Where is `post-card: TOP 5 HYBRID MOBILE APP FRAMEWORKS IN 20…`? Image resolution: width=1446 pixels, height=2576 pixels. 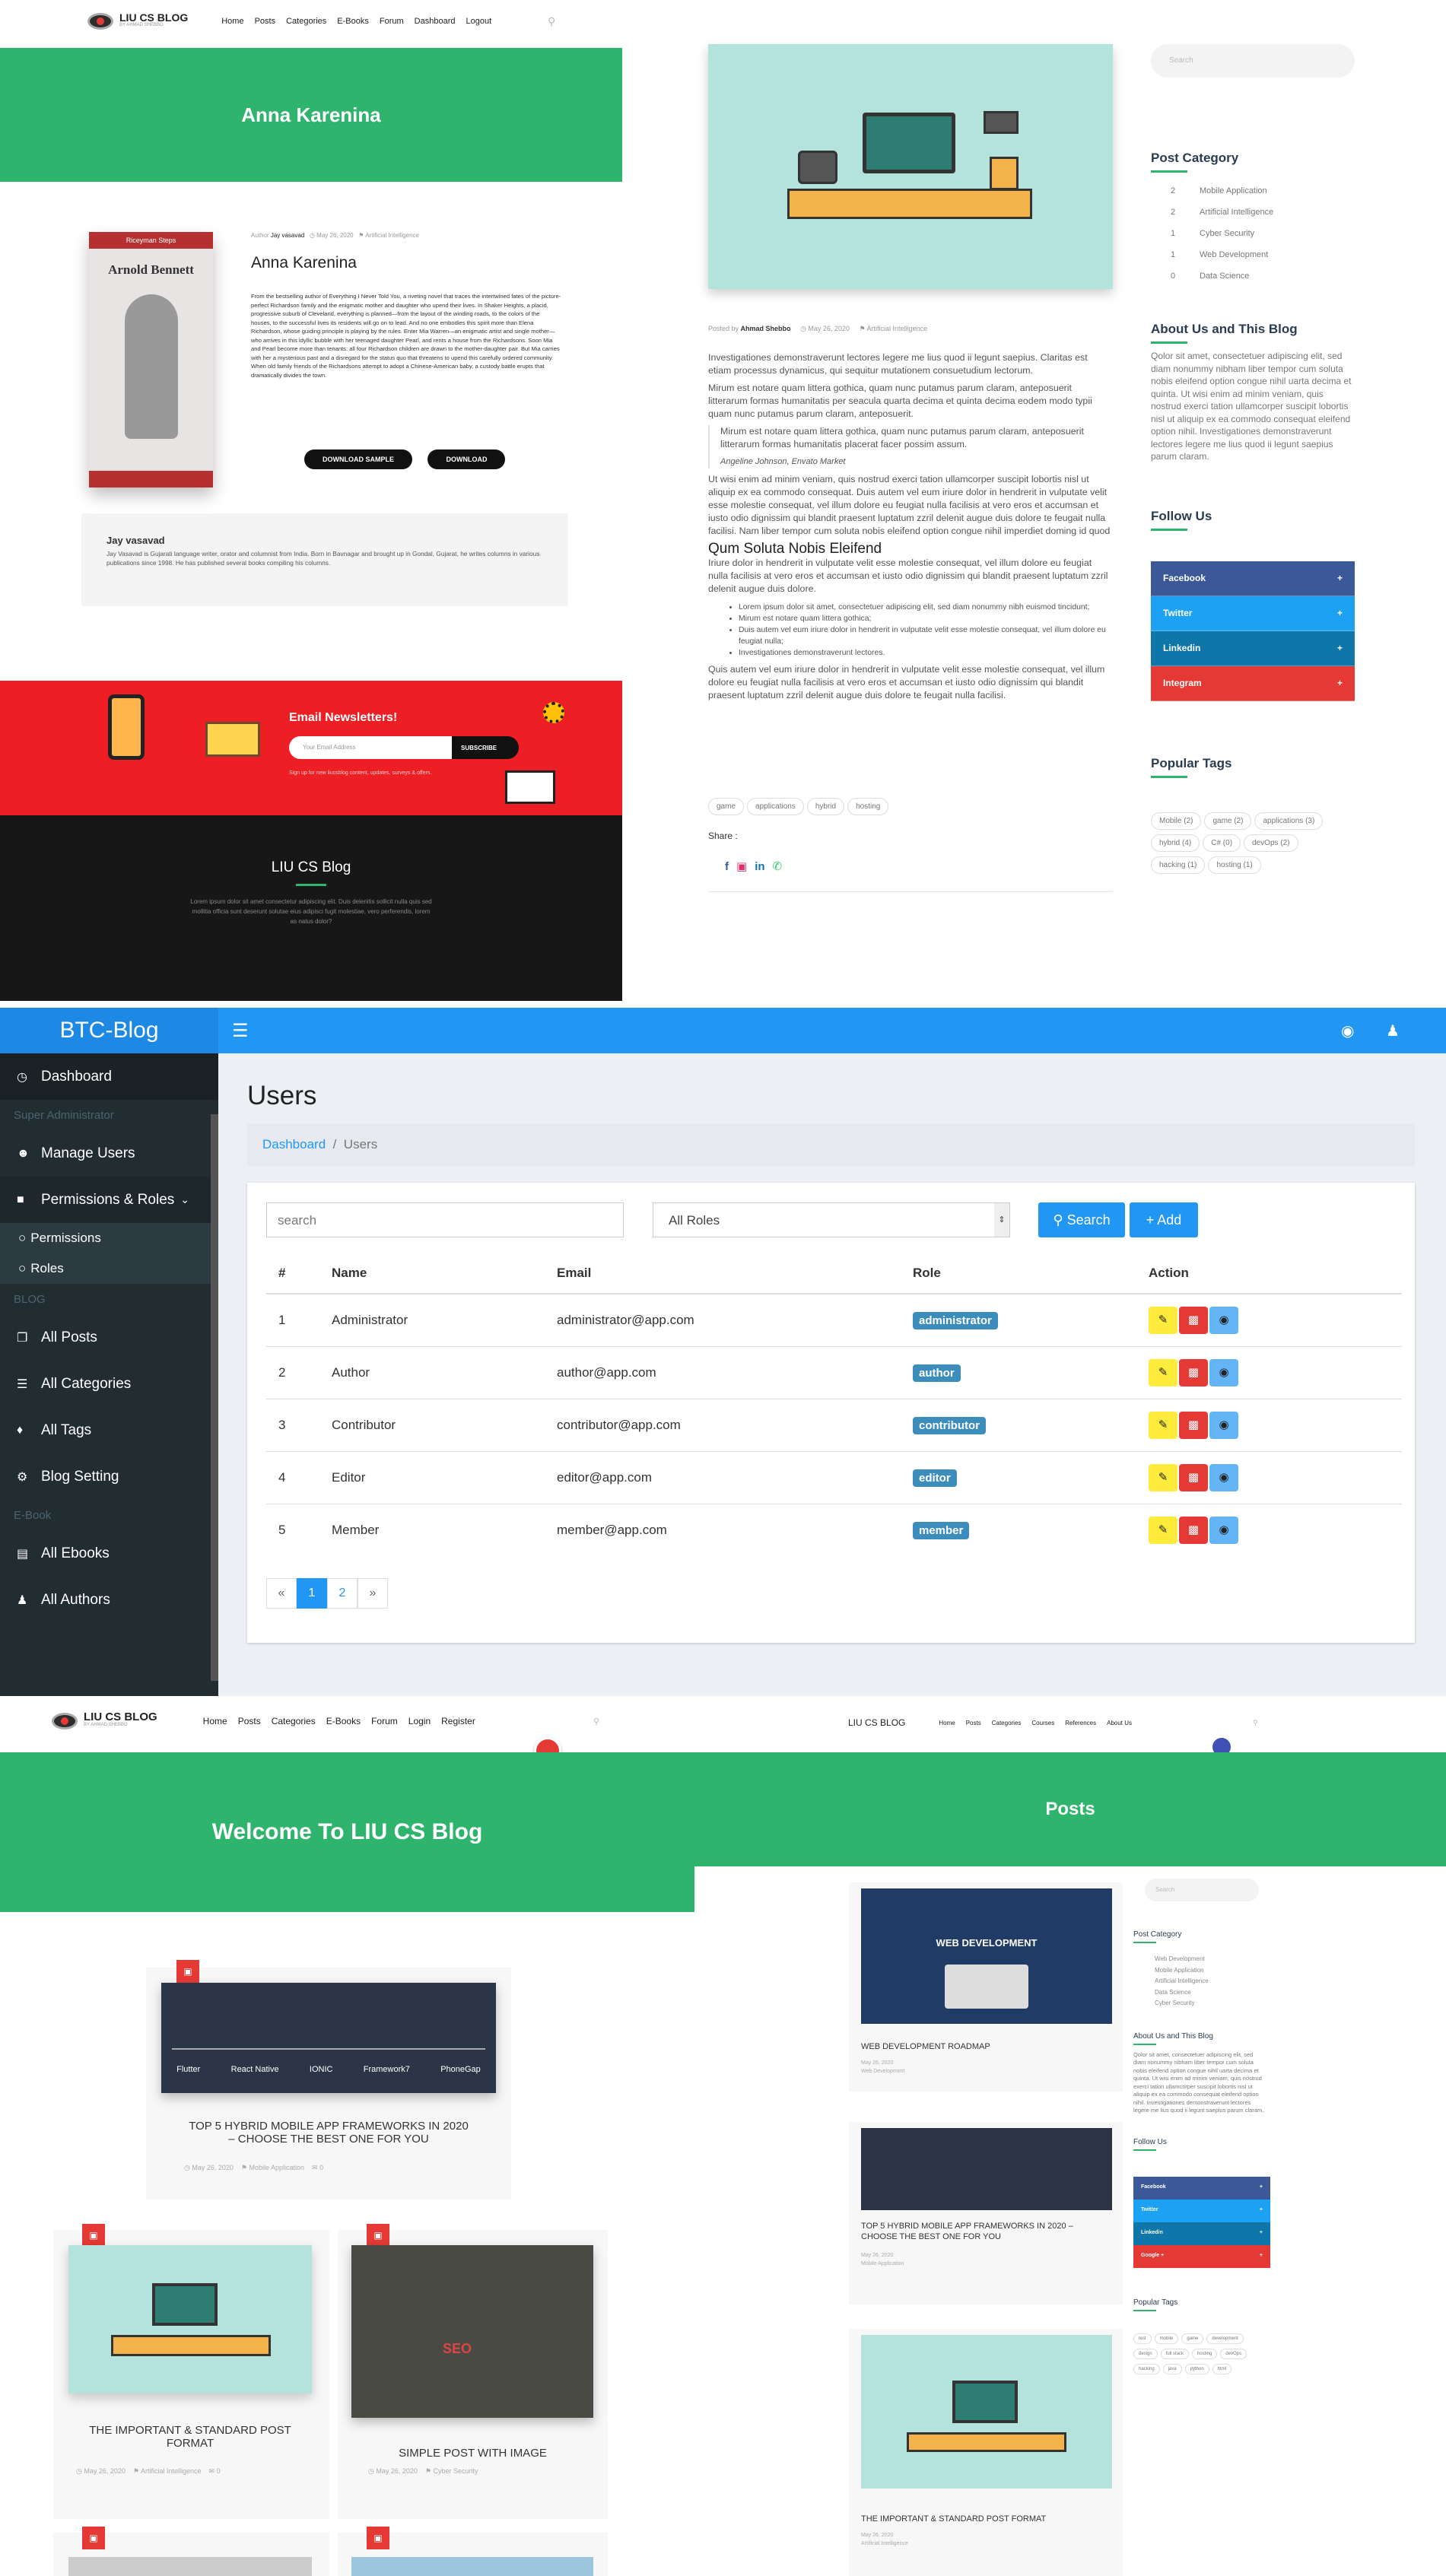 post-card: TOP 5 HYBRID MOBILE APP FRAMEWORKS IN 20… is located at coordinates (986, 2213).